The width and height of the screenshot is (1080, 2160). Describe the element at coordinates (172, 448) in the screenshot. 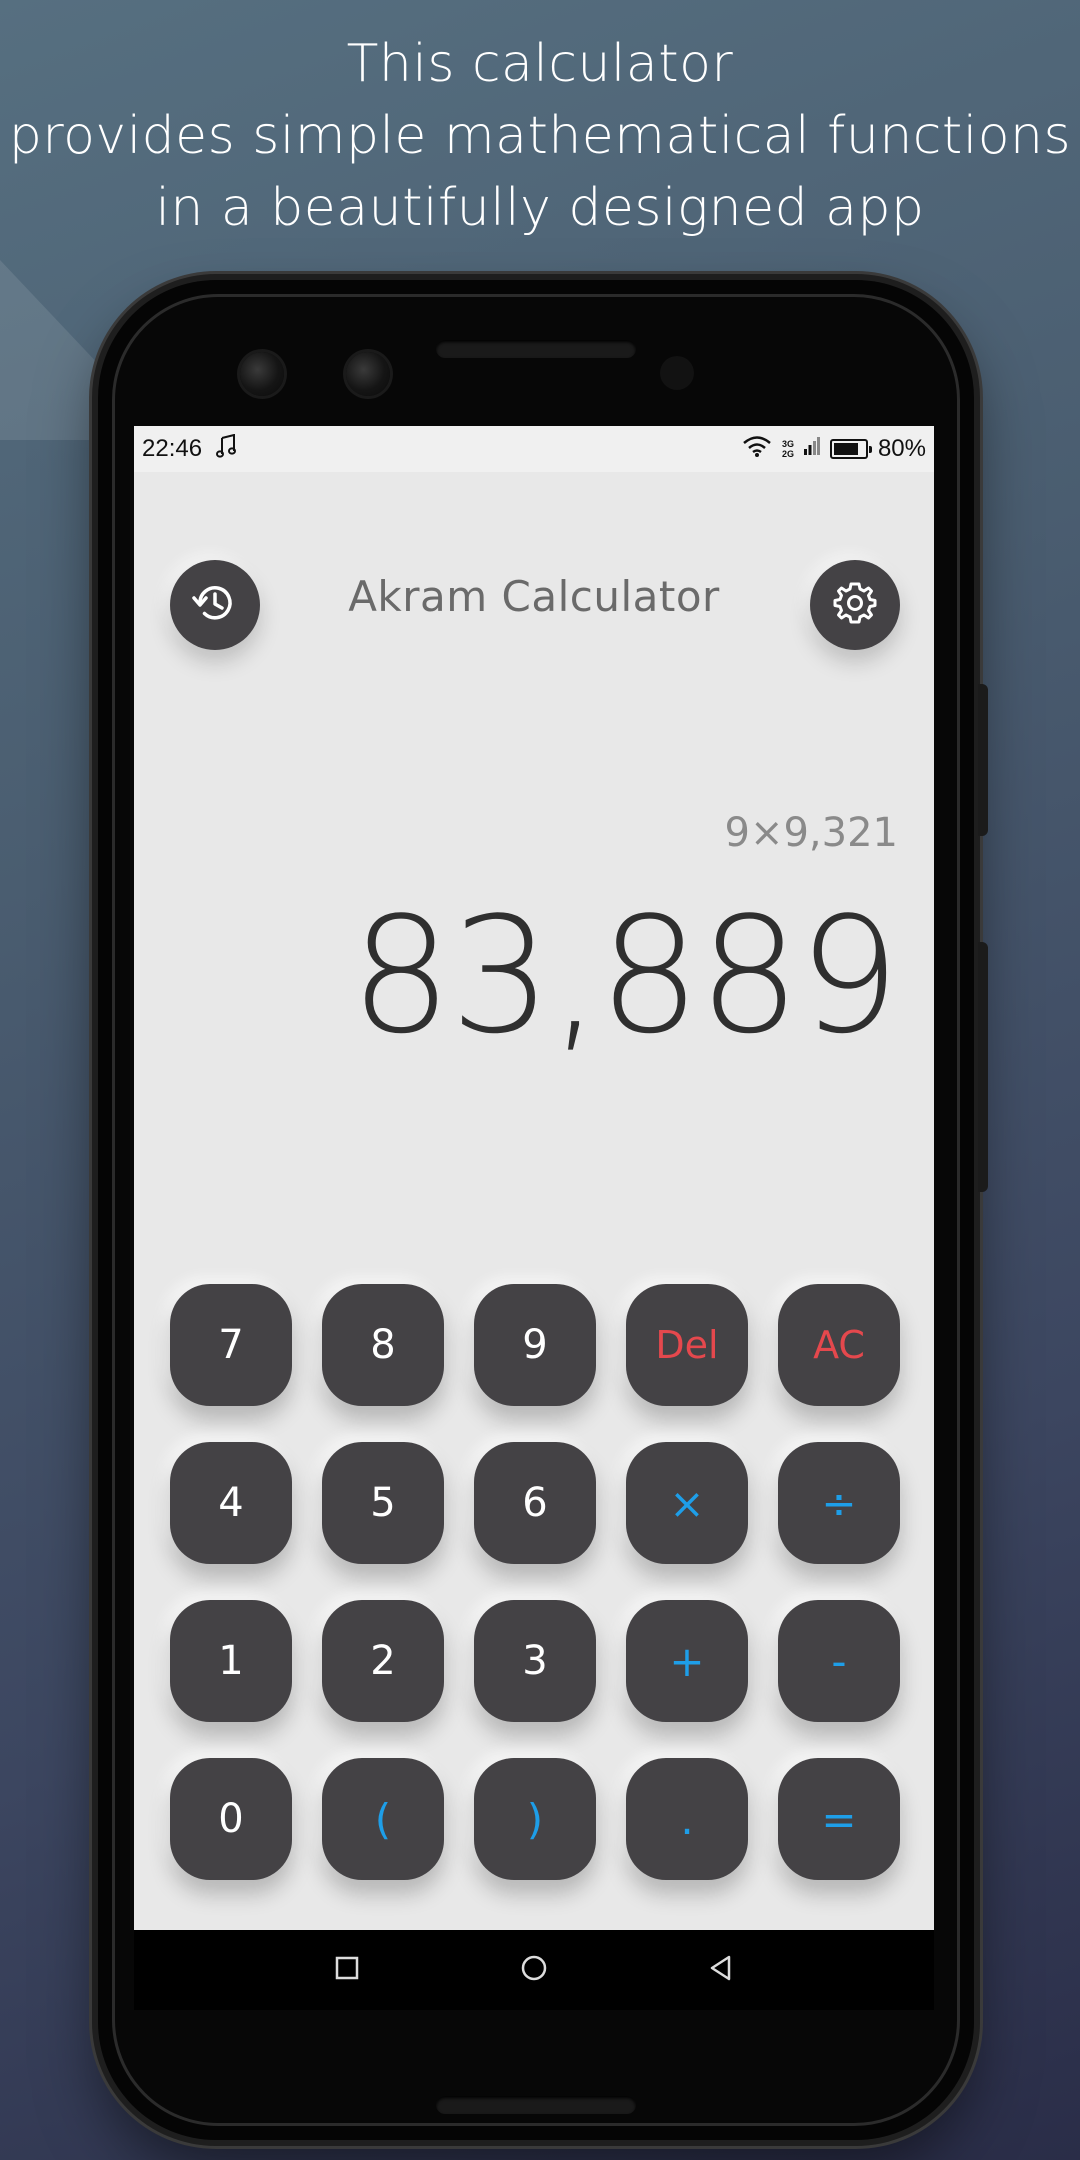

I see `status-time: 22:46` at that location.